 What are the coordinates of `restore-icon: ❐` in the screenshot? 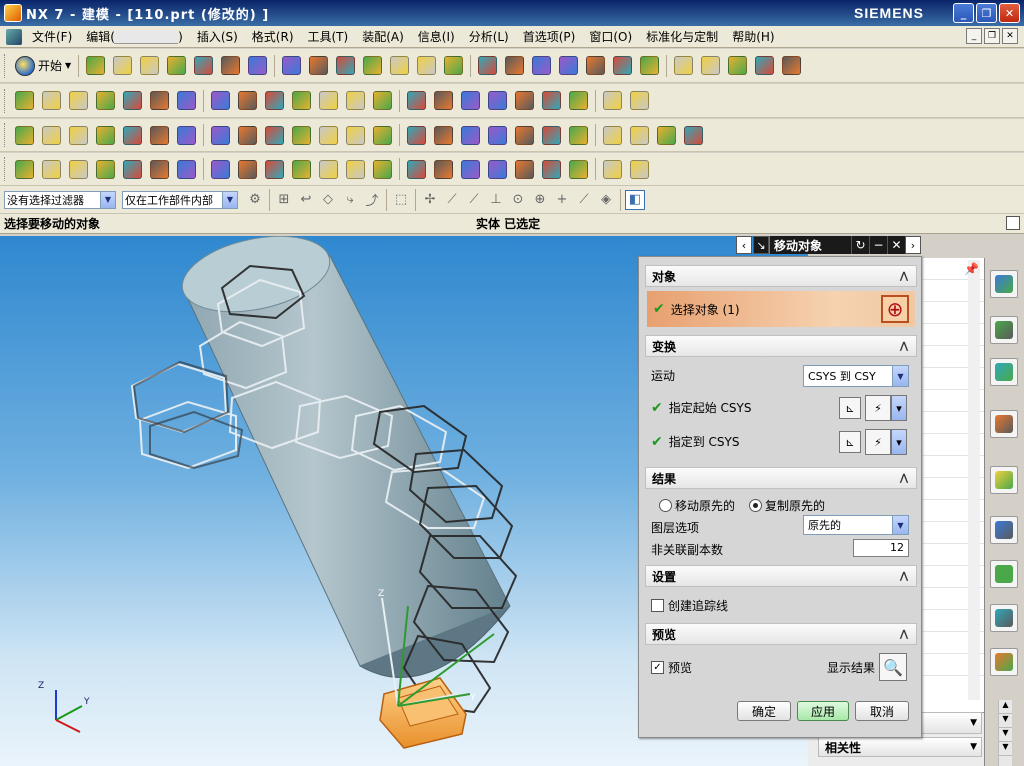 It's located at (986, 13).